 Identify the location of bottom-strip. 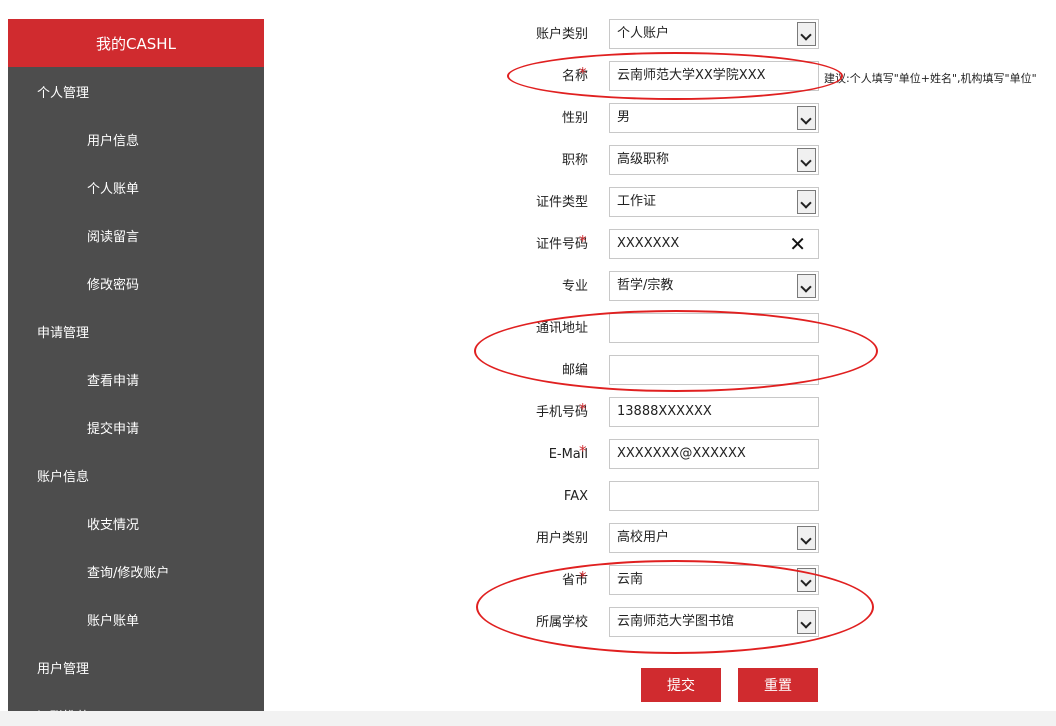
(528, 718).